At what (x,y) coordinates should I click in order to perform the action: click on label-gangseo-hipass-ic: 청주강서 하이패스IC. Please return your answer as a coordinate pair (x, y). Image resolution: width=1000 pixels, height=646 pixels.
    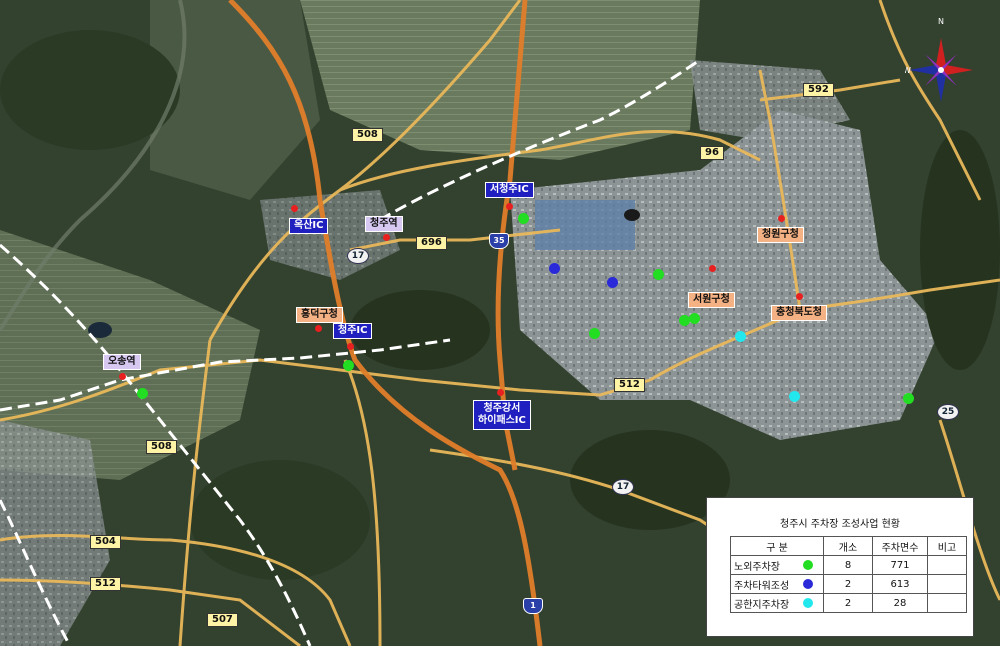
    Looking at the image, I should click on (502, 415).